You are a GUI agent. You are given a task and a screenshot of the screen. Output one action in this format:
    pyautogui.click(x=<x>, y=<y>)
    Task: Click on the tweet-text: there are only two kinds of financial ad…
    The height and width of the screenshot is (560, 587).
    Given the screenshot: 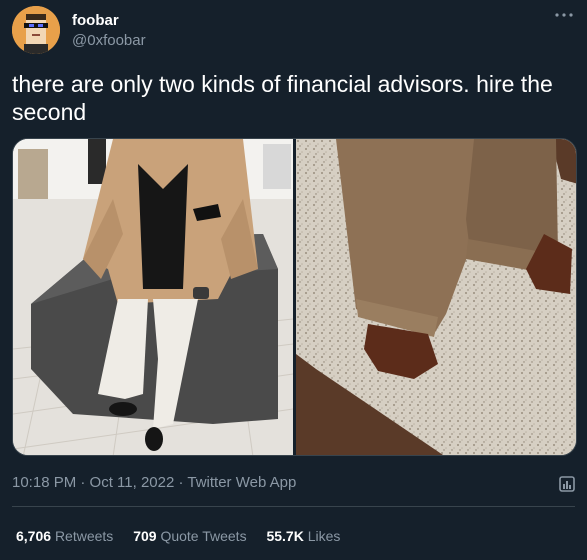 What is the action you would take?
    pyautogui.click(x=282, y=98)
    